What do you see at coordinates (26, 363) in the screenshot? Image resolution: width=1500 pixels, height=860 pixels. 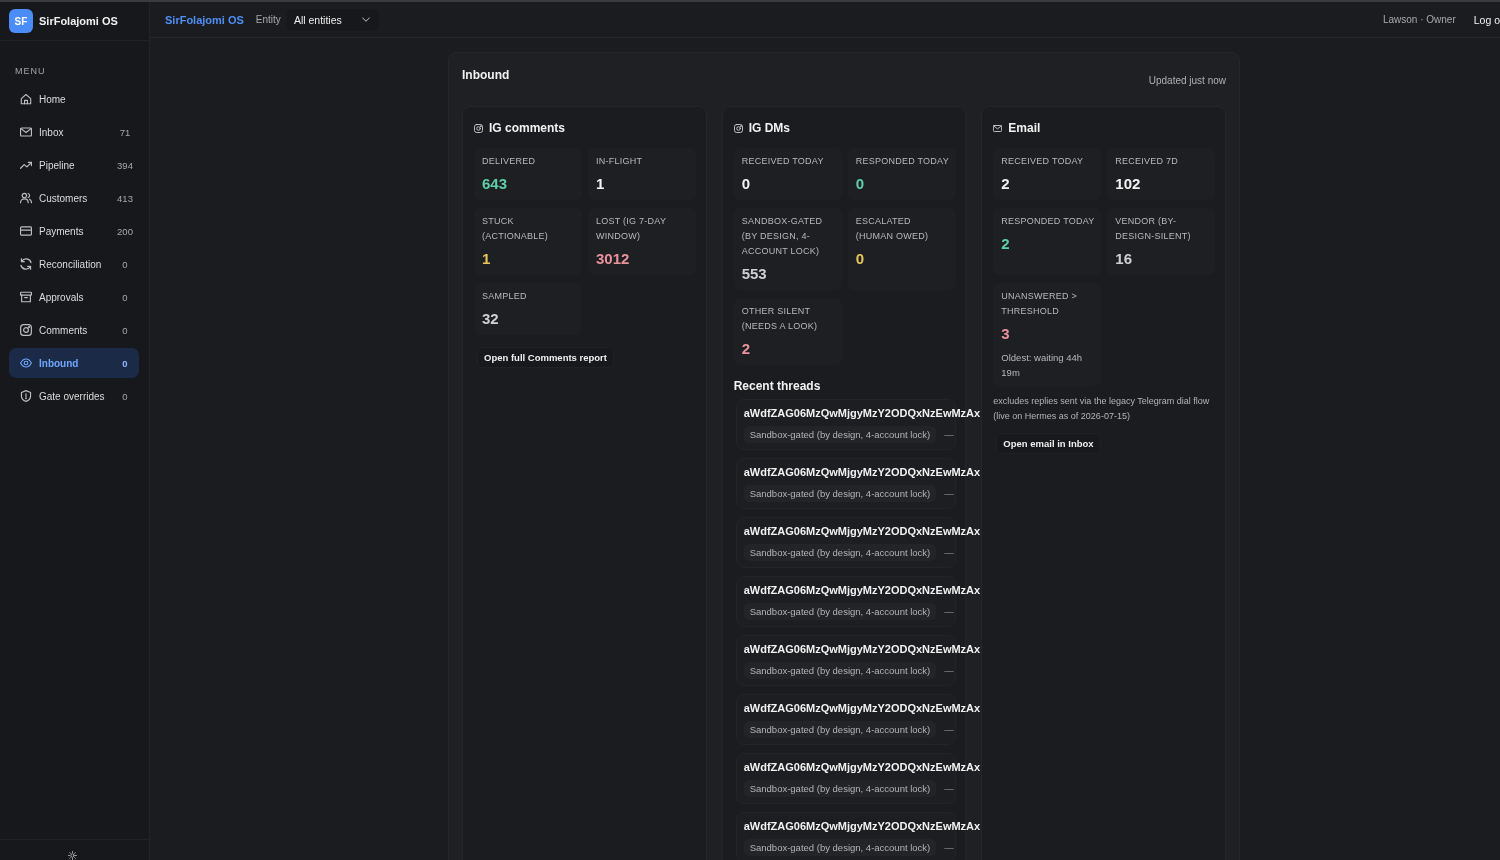 I see `eye-icon` at bounding box center [26, 363].